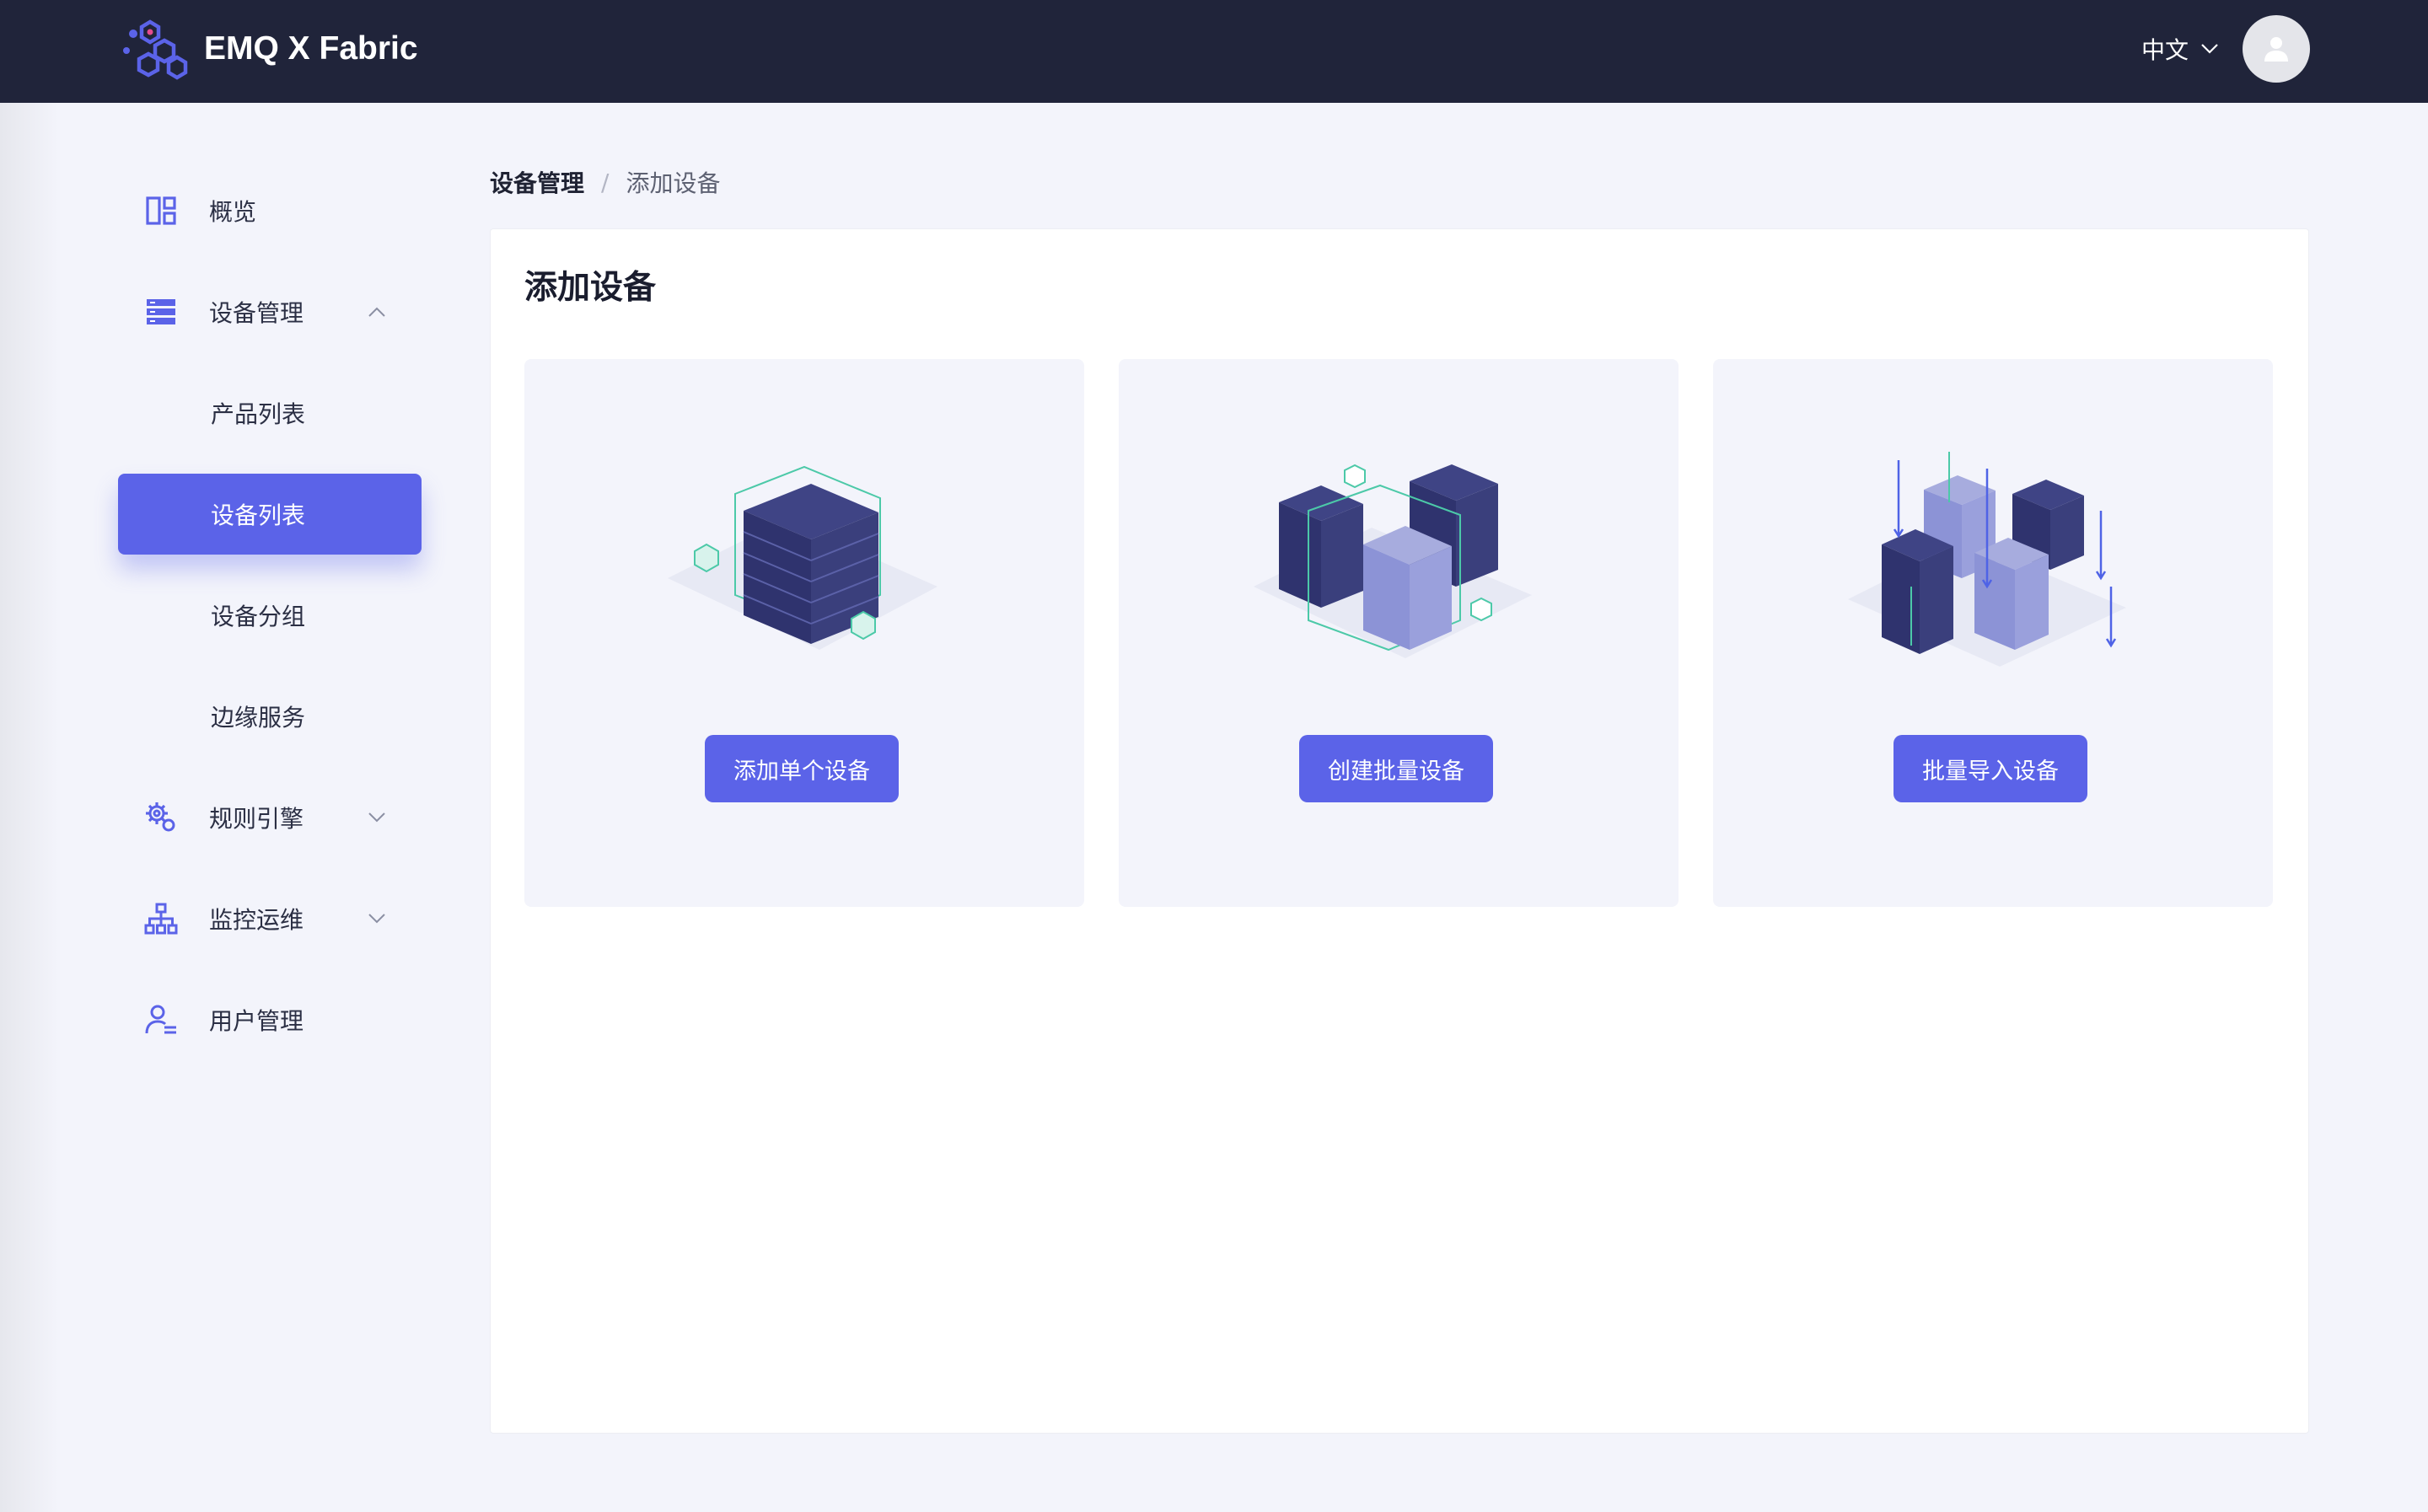  I want to click on sidebar-item-device-group: 设备分组, so click(270, 615).